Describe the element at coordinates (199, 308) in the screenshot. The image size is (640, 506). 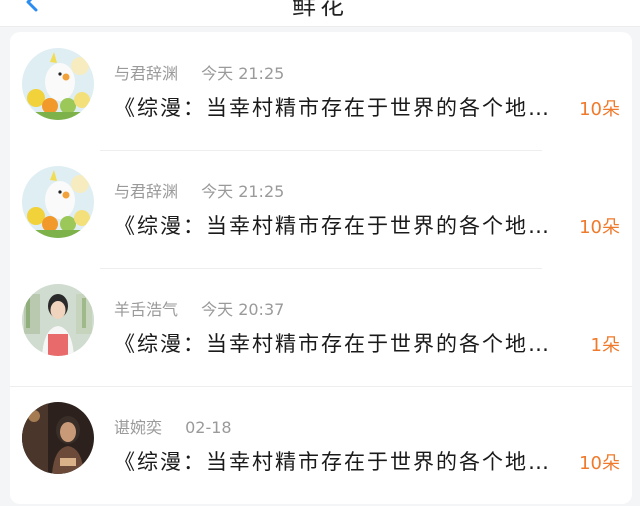
I see `message-meta: 羊舌浩气 今天 20:37` at that location.